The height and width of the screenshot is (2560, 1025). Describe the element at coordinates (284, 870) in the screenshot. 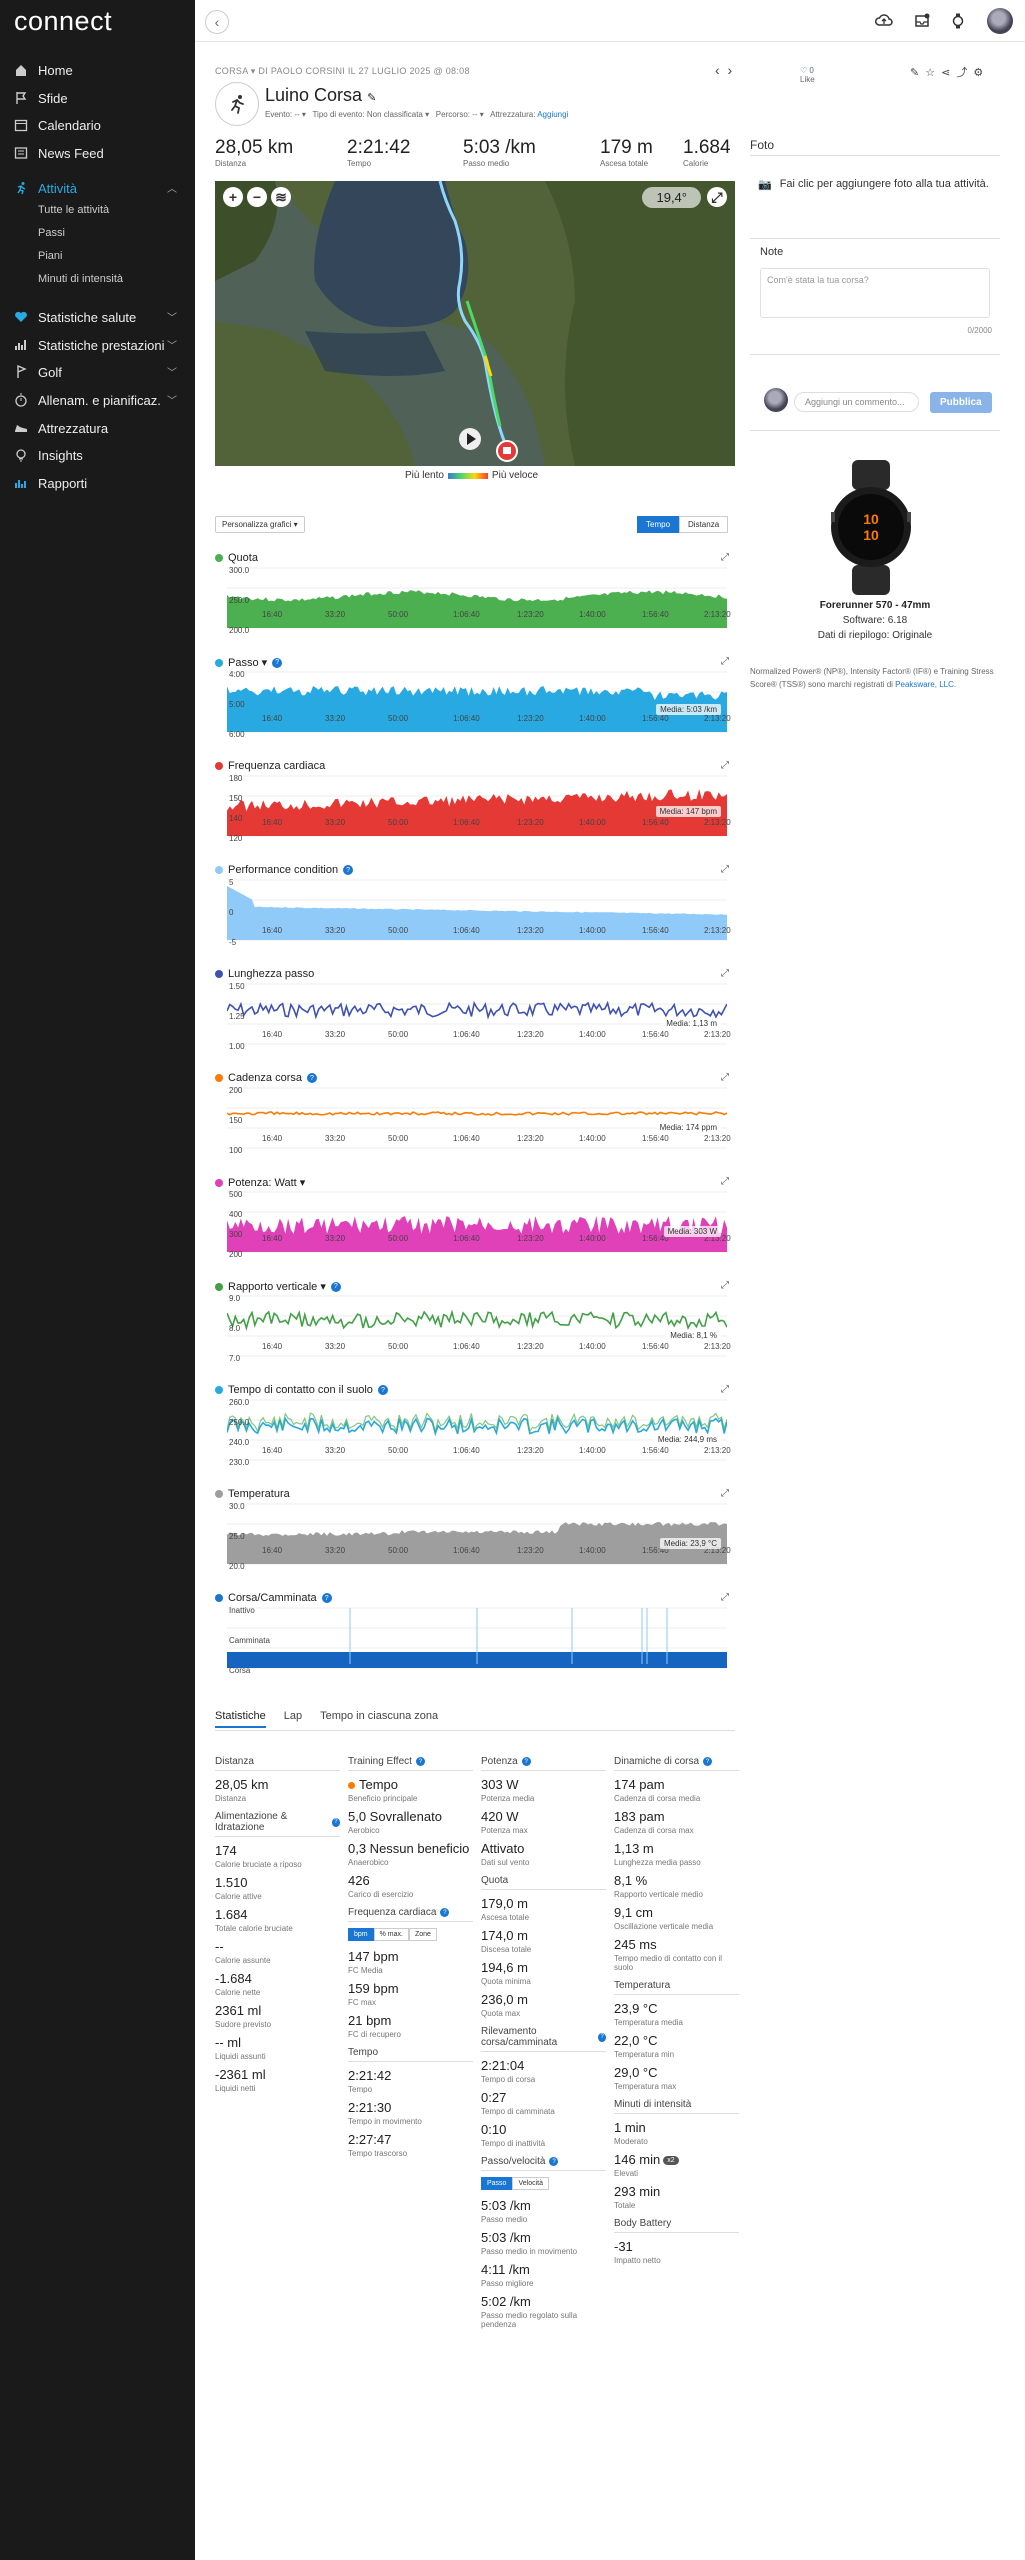

I see `chart-title: Performance condition?` at that location.